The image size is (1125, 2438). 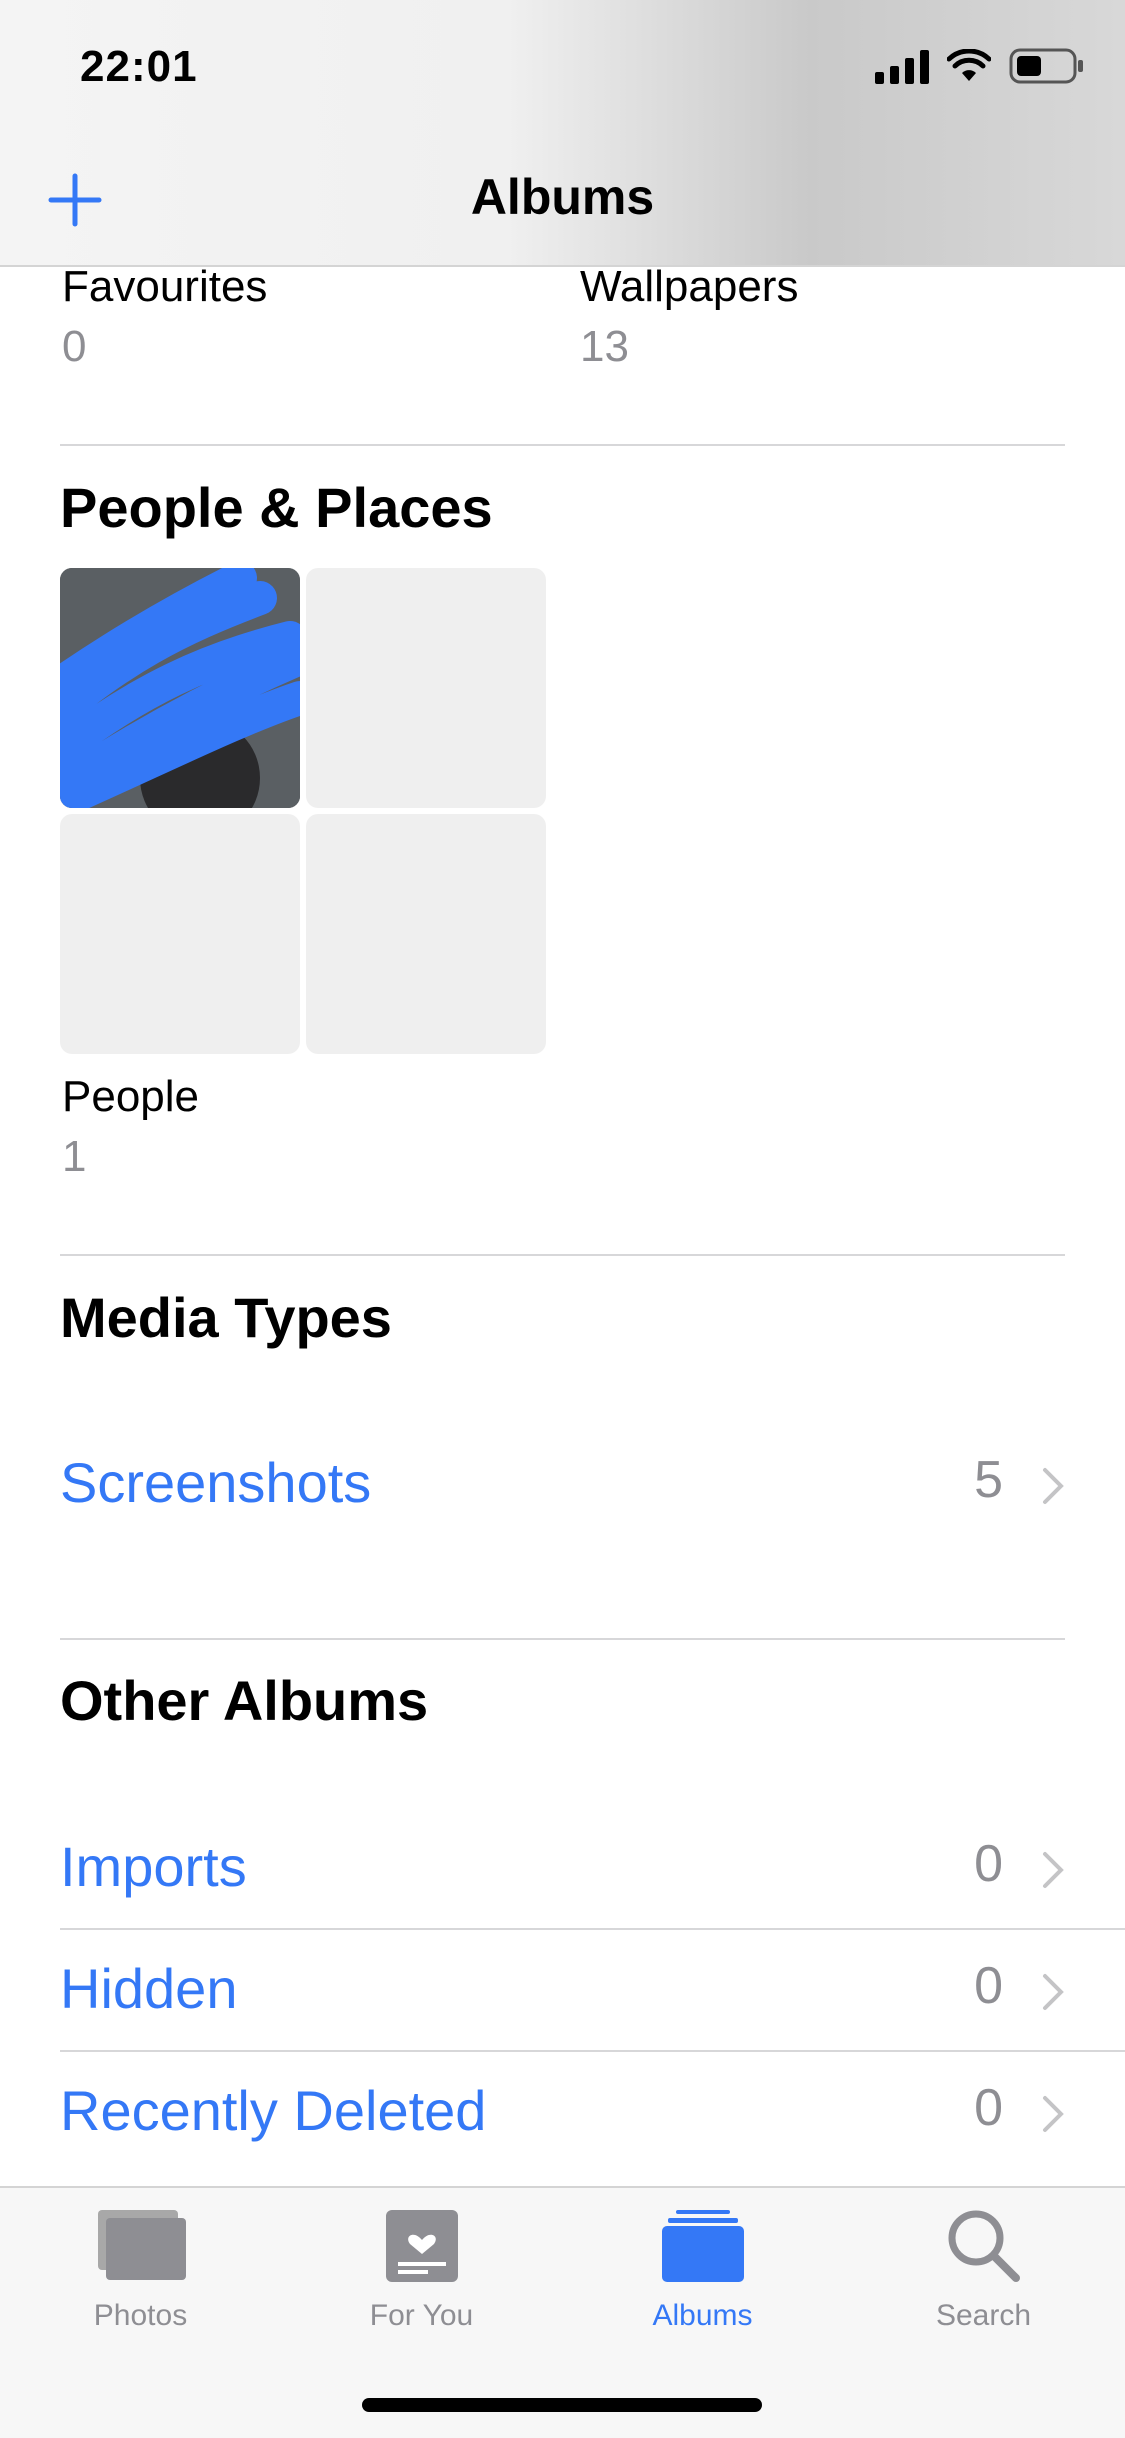 What do you see at coordinates (140, 2315) in the screenshot?
I see `tab-label: Photos` at bounding box center [140, 2315].